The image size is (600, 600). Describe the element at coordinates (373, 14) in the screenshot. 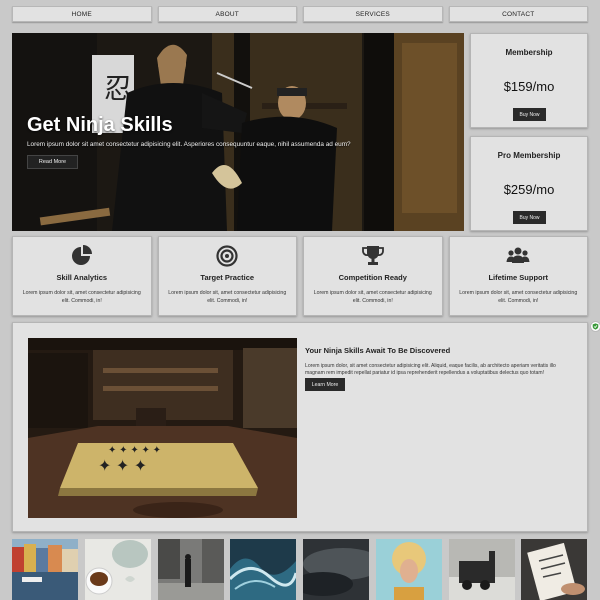

I see `nav-services-link: SERVICES` at that location.